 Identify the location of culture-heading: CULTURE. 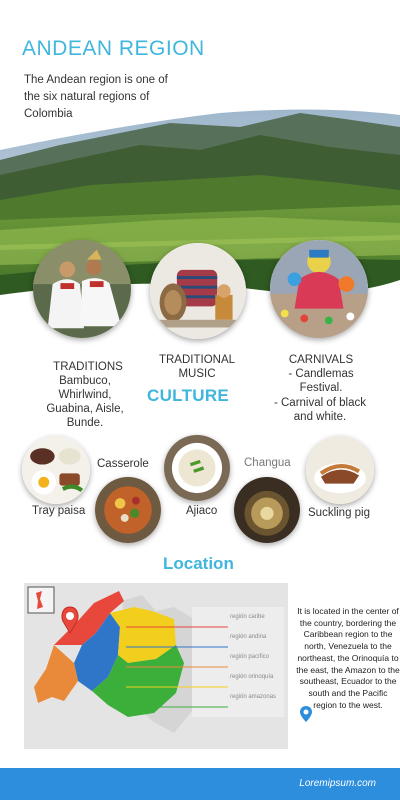
(188, 395).